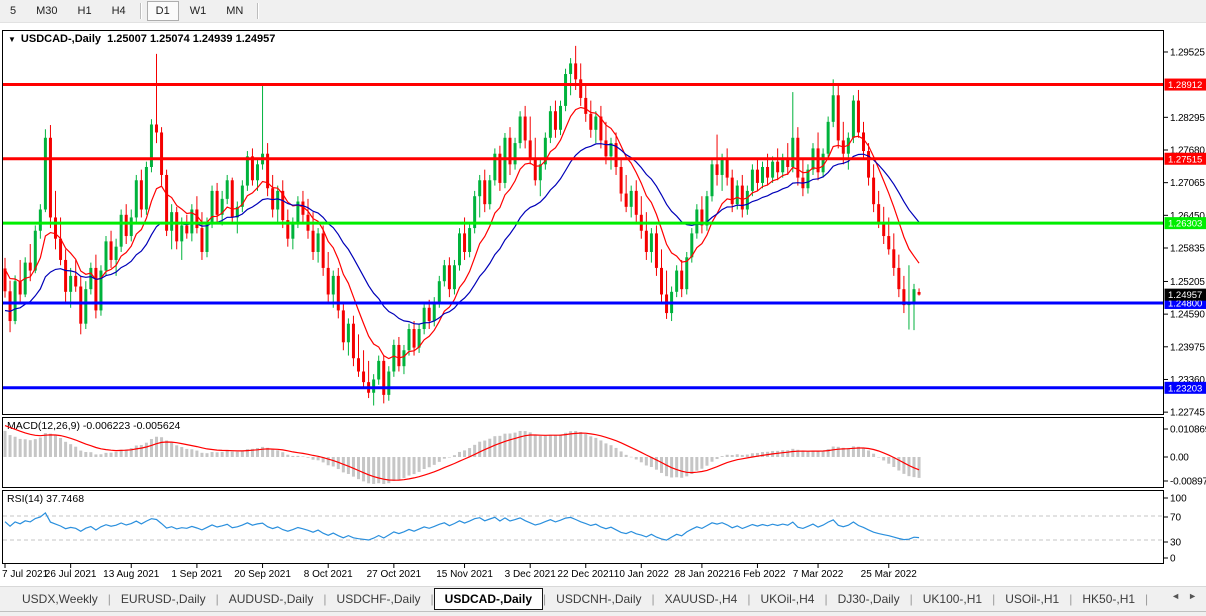  Describe the element at coordinates (598, 599) in the screenshot. I see `chart-tab-usdcnh-daily: USDCNH-,Daily` at that location.